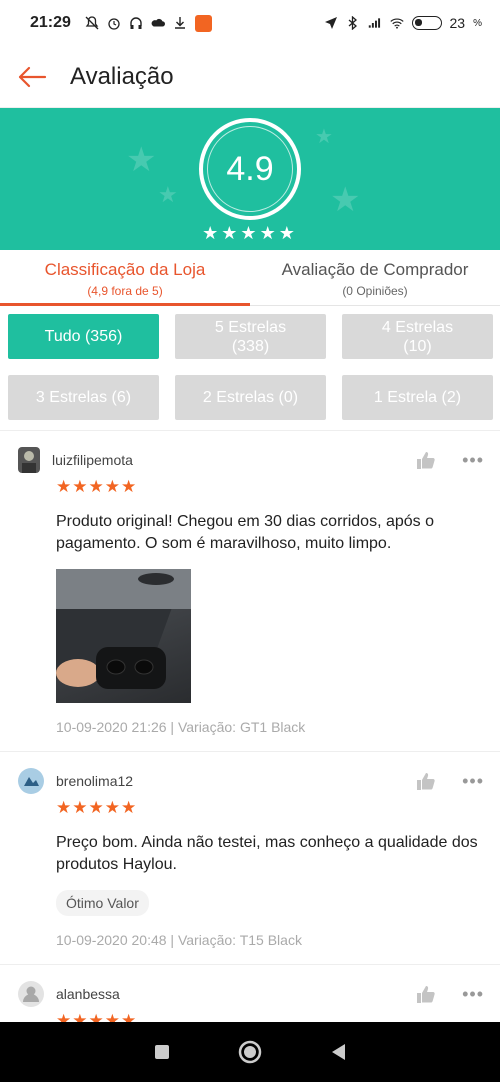 Image resolution: width=500 pixels, height=1082 pixels. What do you see at coordinates (353, 23) in the screenshot?
I see `bluetooth-icon` at bounding box center [353, 23].